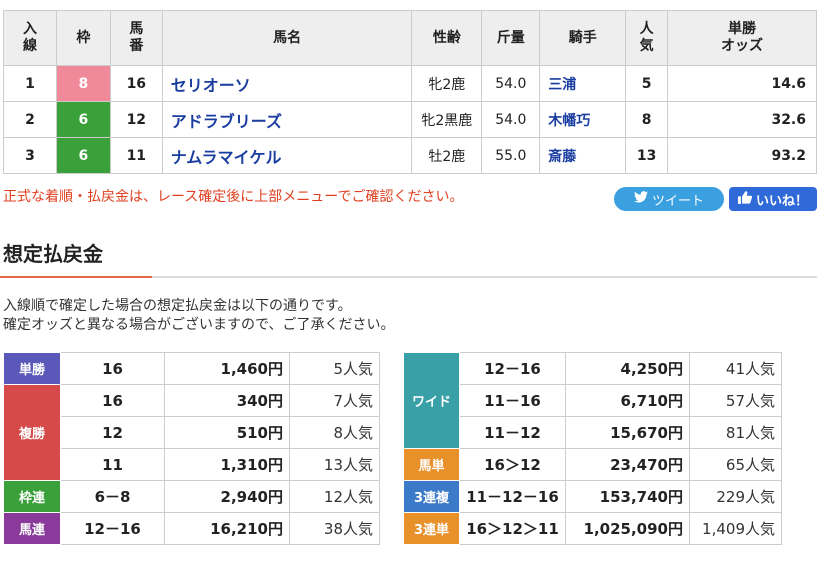  Describe the element at coordinates (227, 528) in the screenshot. I see `payout-amount: 16,210円` at that location.